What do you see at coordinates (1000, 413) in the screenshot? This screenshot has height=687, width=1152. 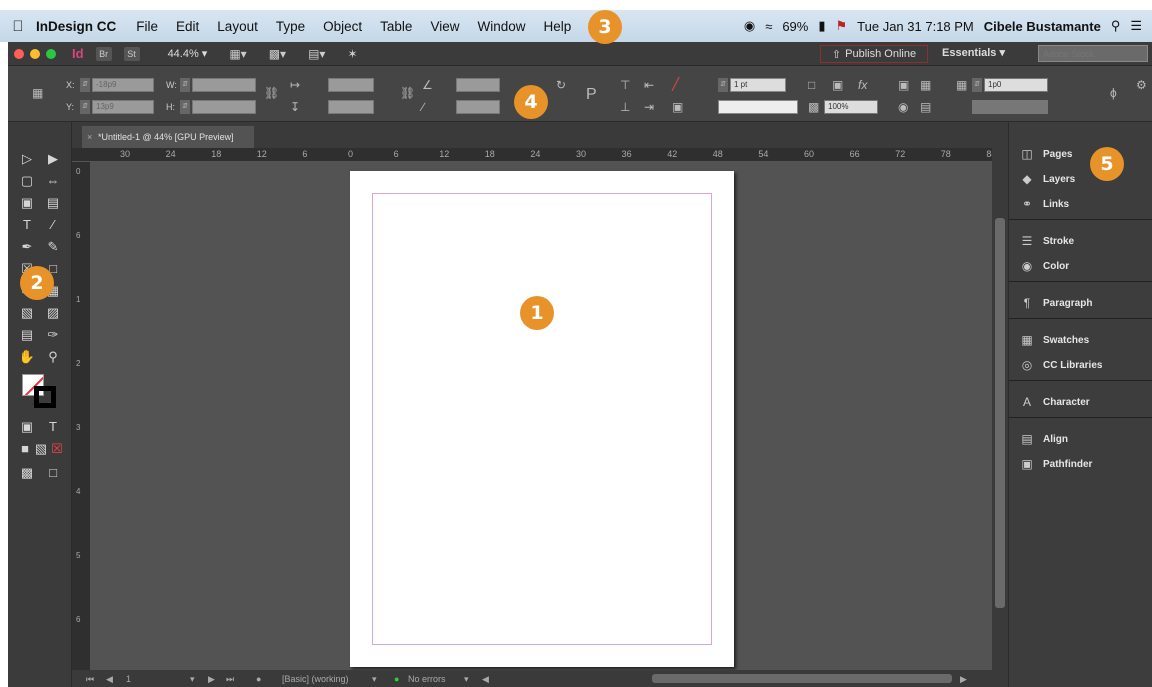 I see `vertical-scroll-thumb` at bounding box center [1000, 413].